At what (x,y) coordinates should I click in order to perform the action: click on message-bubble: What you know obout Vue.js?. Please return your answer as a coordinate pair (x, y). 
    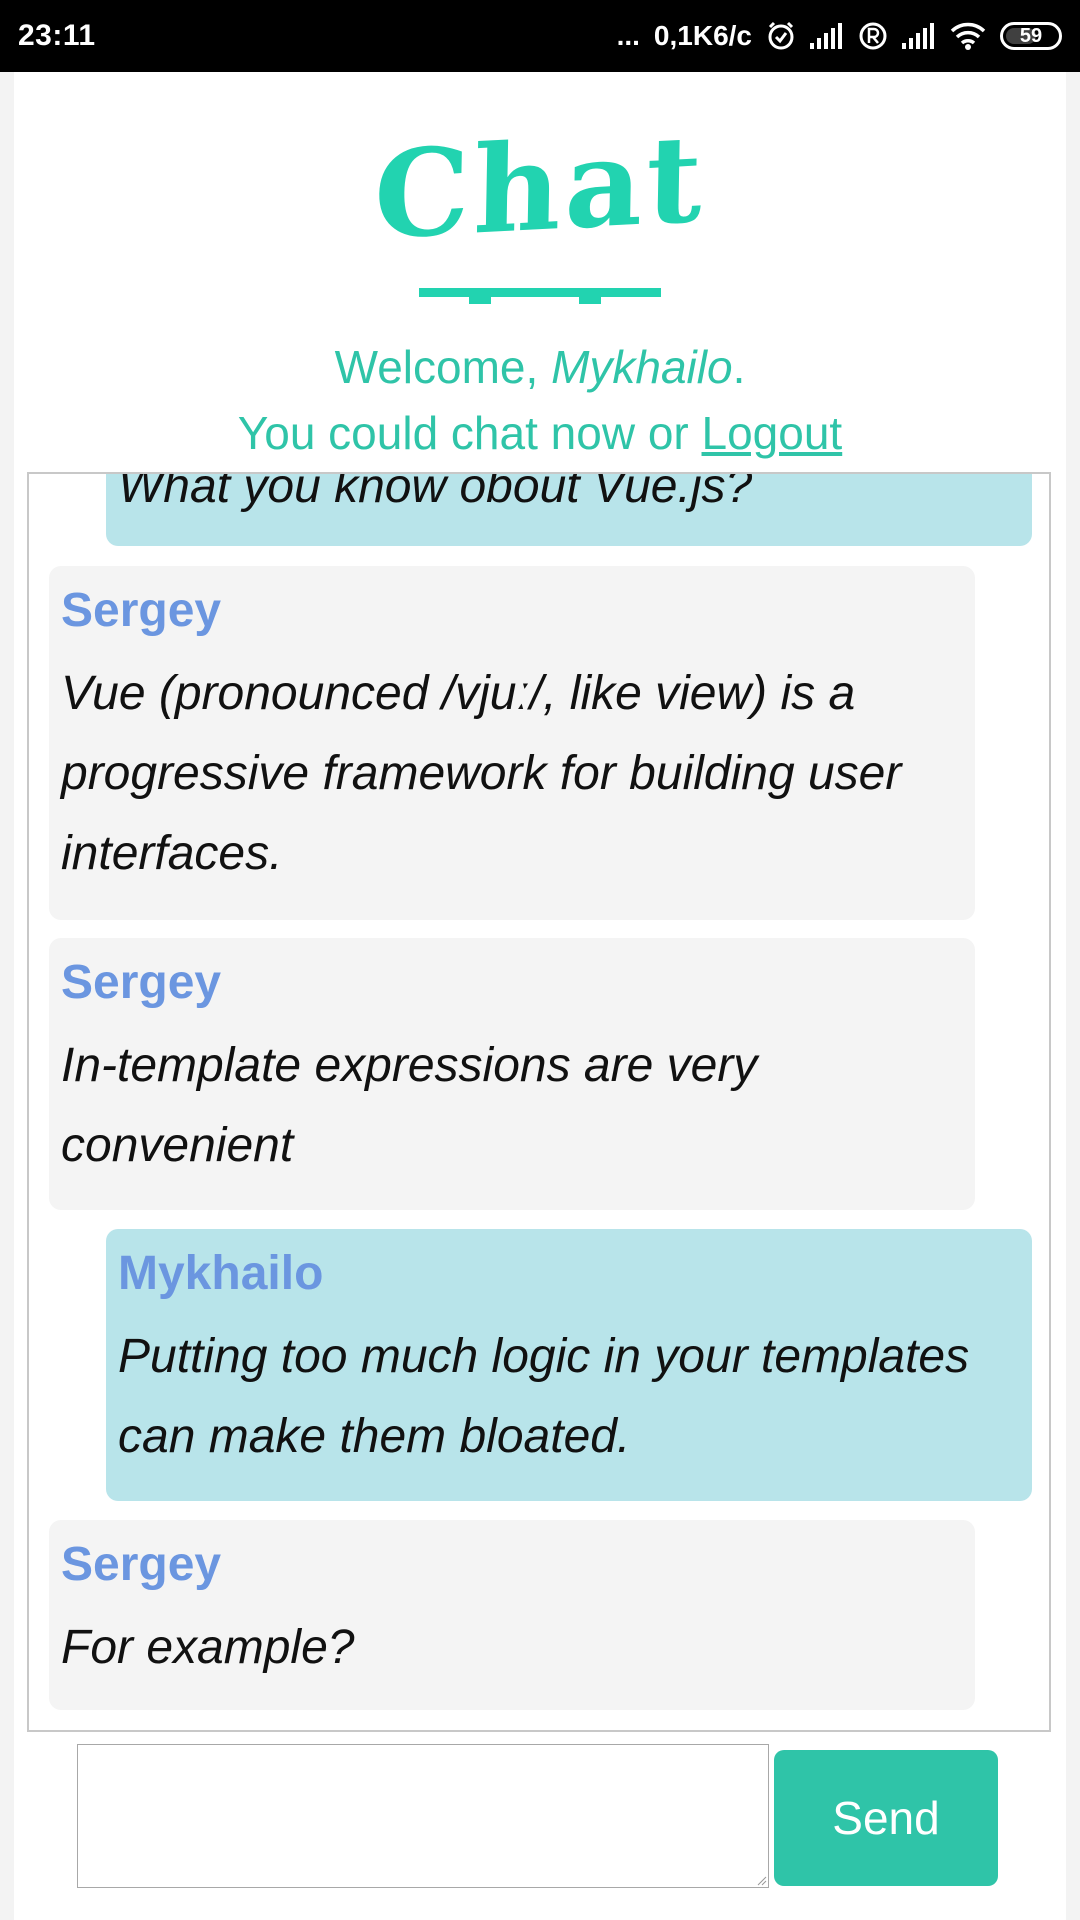
    Looking at the image, I should click on (569, 509).